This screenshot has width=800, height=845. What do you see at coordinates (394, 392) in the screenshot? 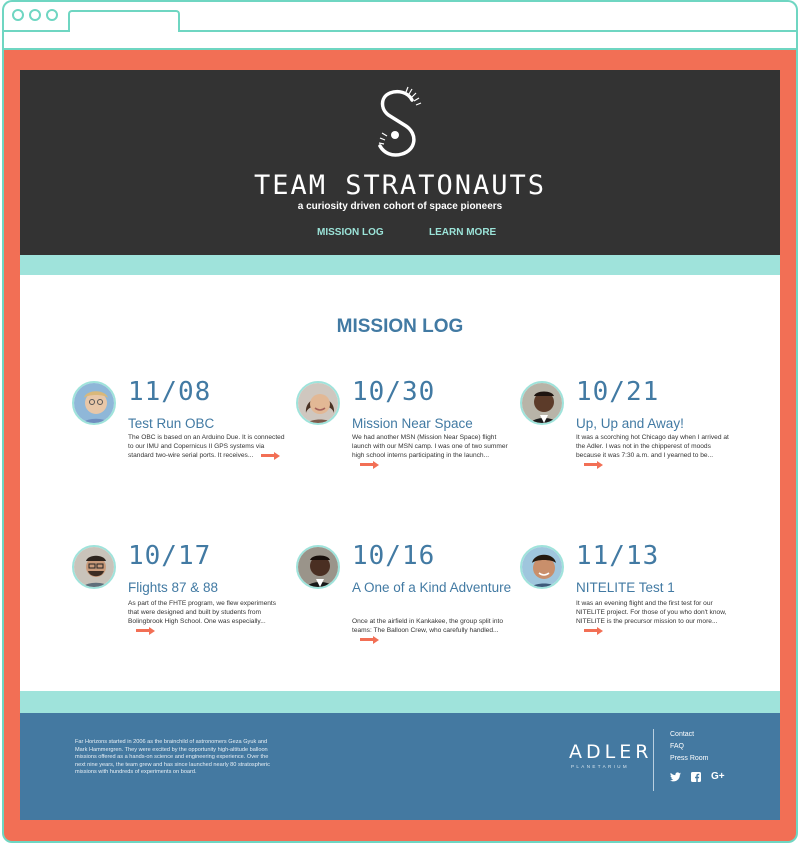
I see `entry-date: 10/30` at bounding box center [394, 392].